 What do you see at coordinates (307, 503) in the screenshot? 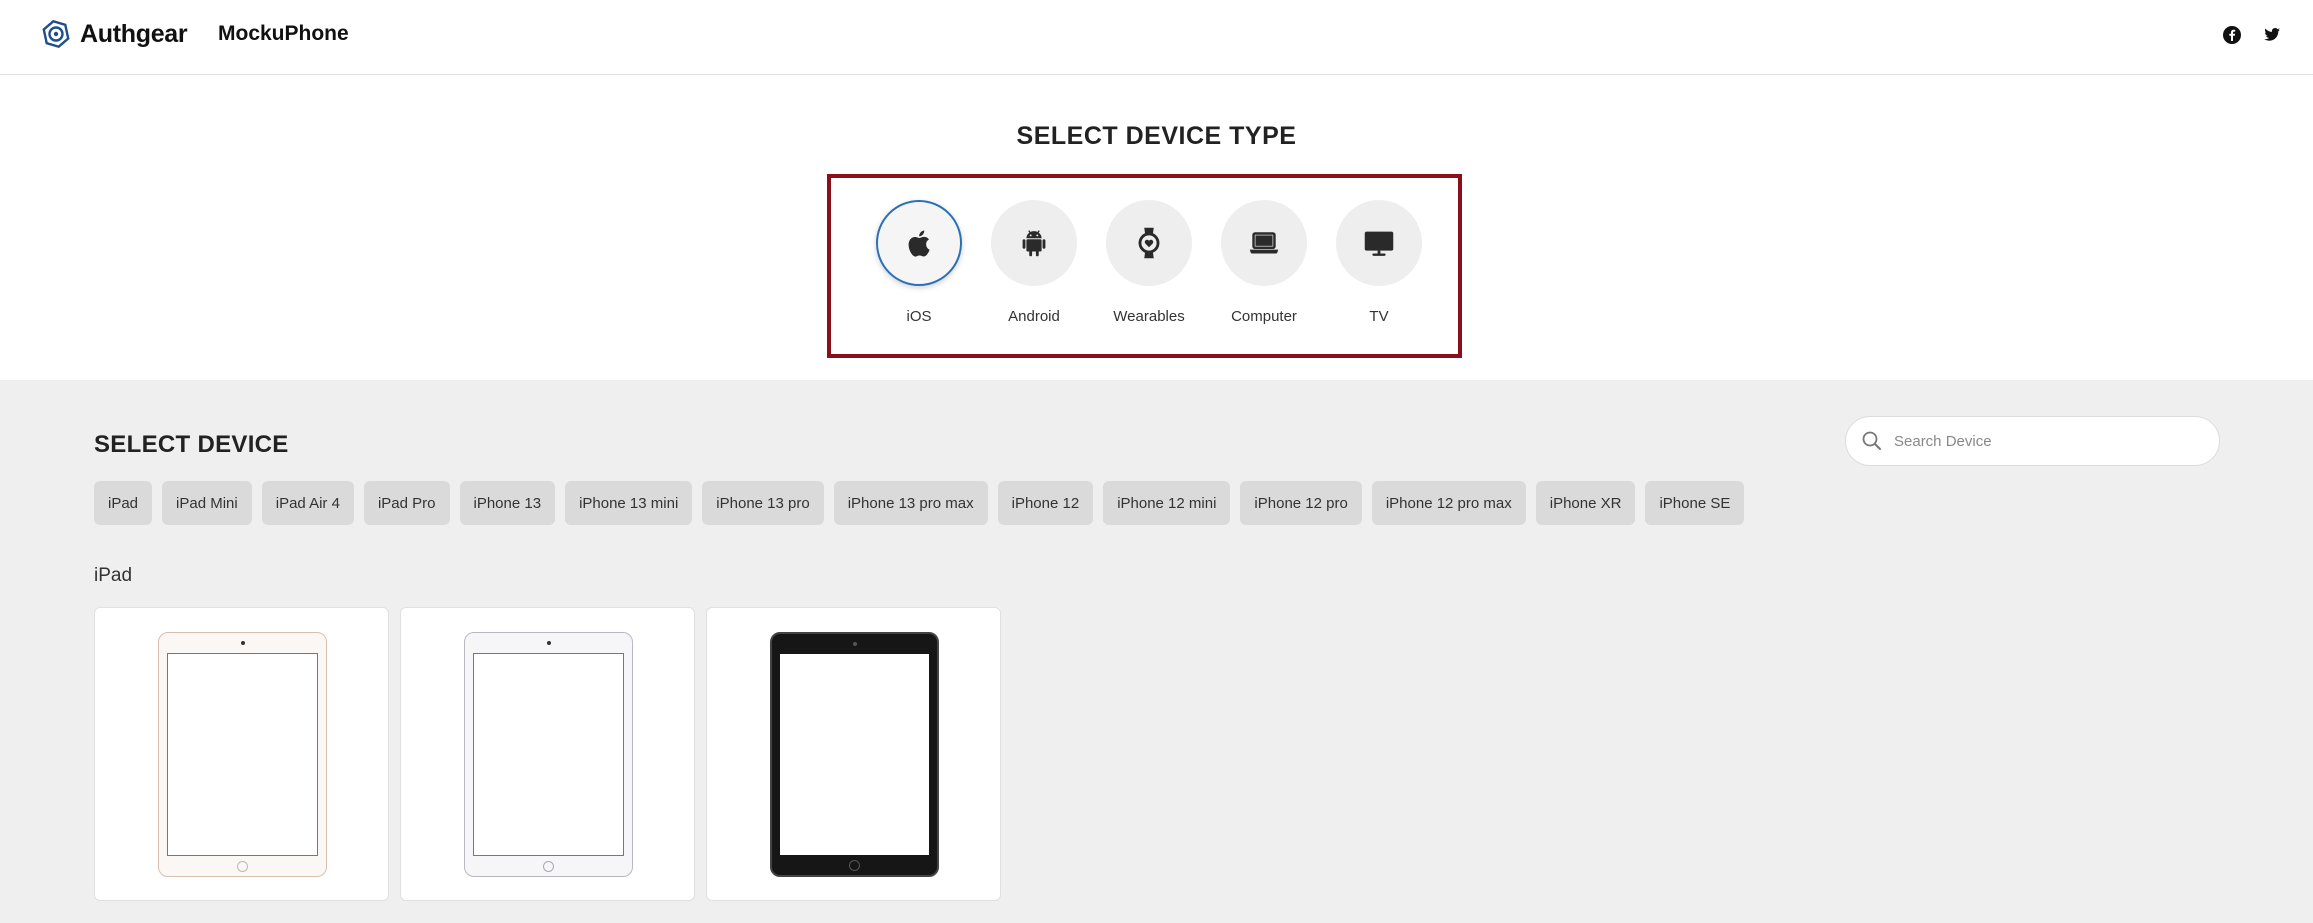
I see `device-chip: iPad Air 4` at bounding box center [307, 503].